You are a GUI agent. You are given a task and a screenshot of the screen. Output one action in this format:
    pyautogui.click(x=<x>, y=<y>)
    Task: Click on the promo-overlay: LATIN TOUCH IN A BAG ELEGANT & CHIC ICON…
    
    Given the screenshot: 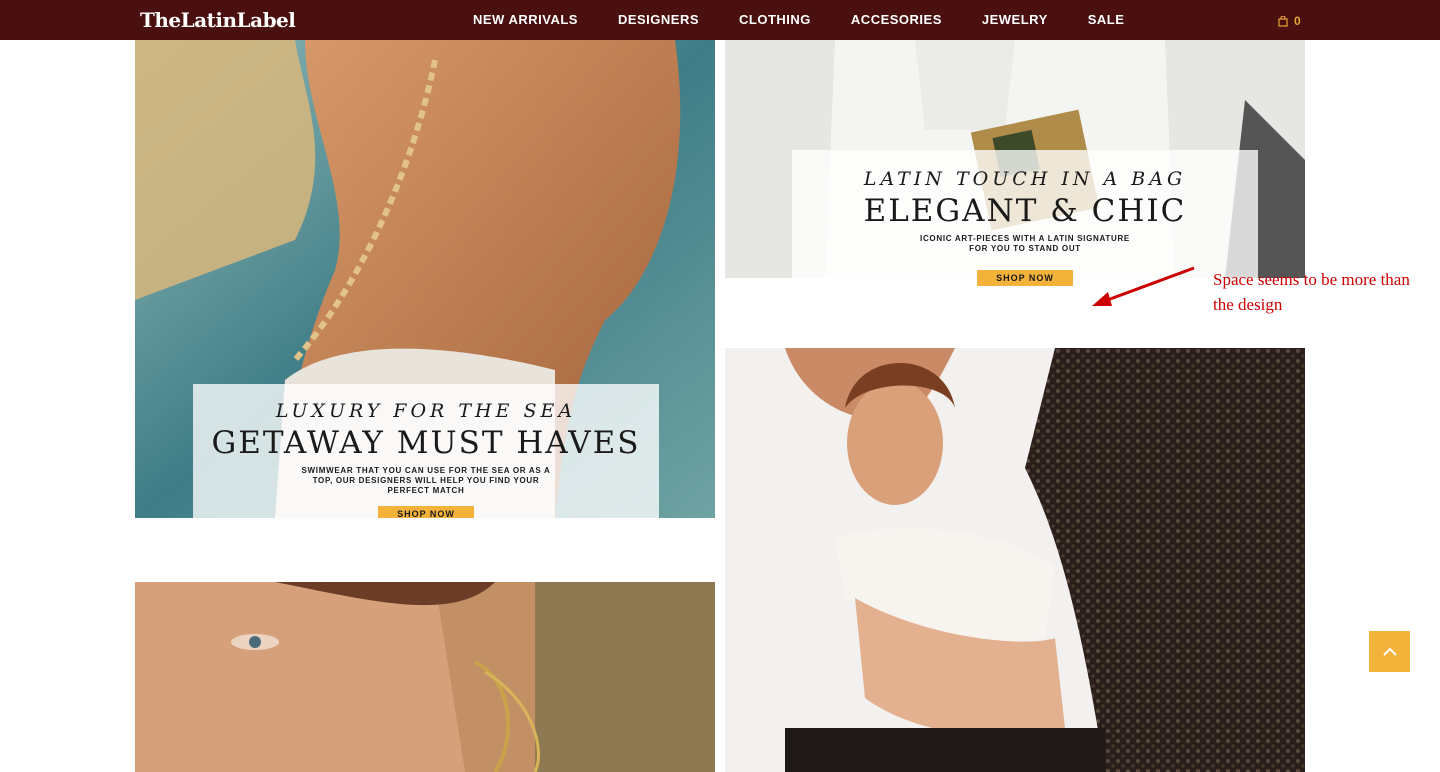 What is the action you would take?
    pyautogui.click(x=1025, y=214)
    